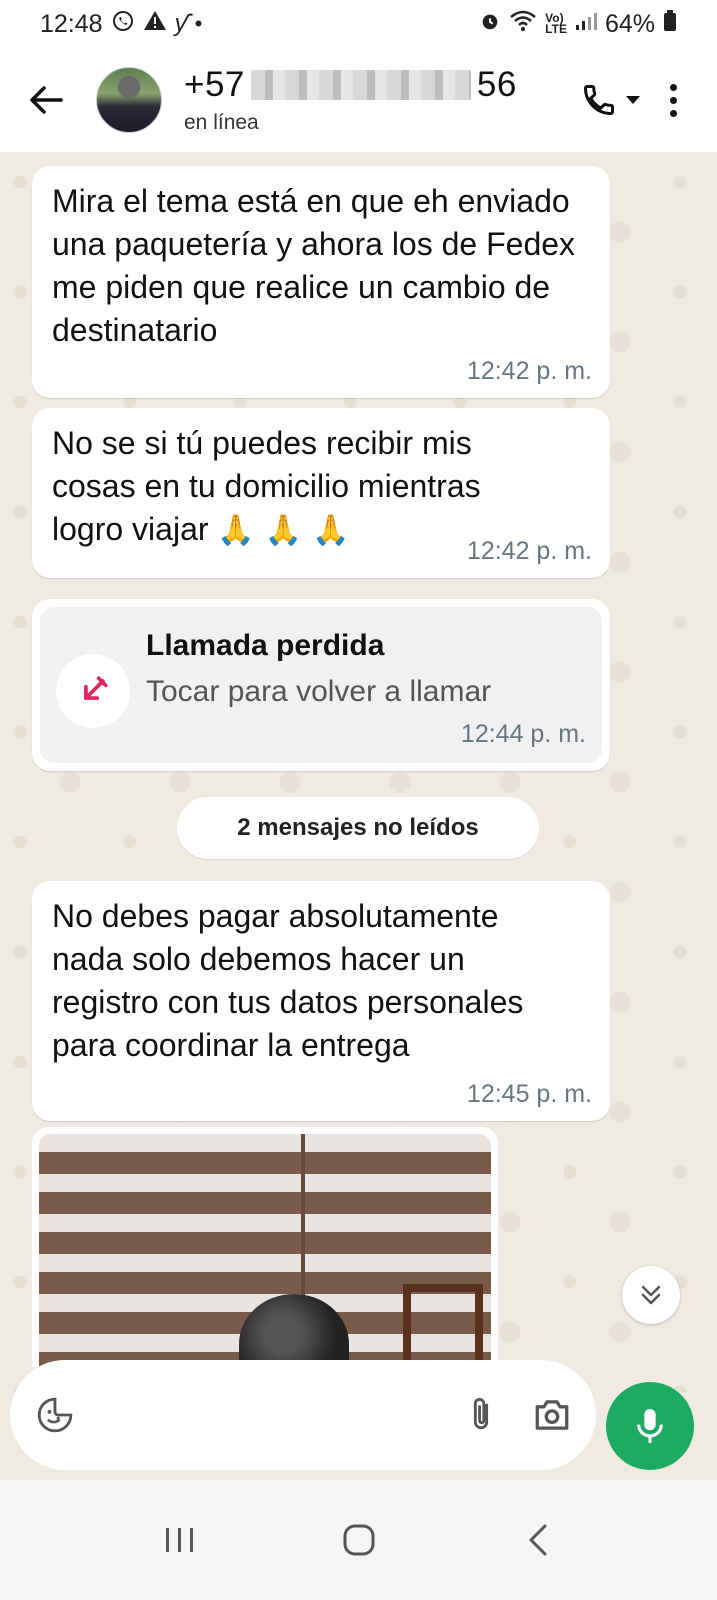 The width and height of the screenshot is (717, 1600). Describe the element at coordinates (529, 1094) in the screenshot. I see `message-time: 12:45 p. m.` at that location.